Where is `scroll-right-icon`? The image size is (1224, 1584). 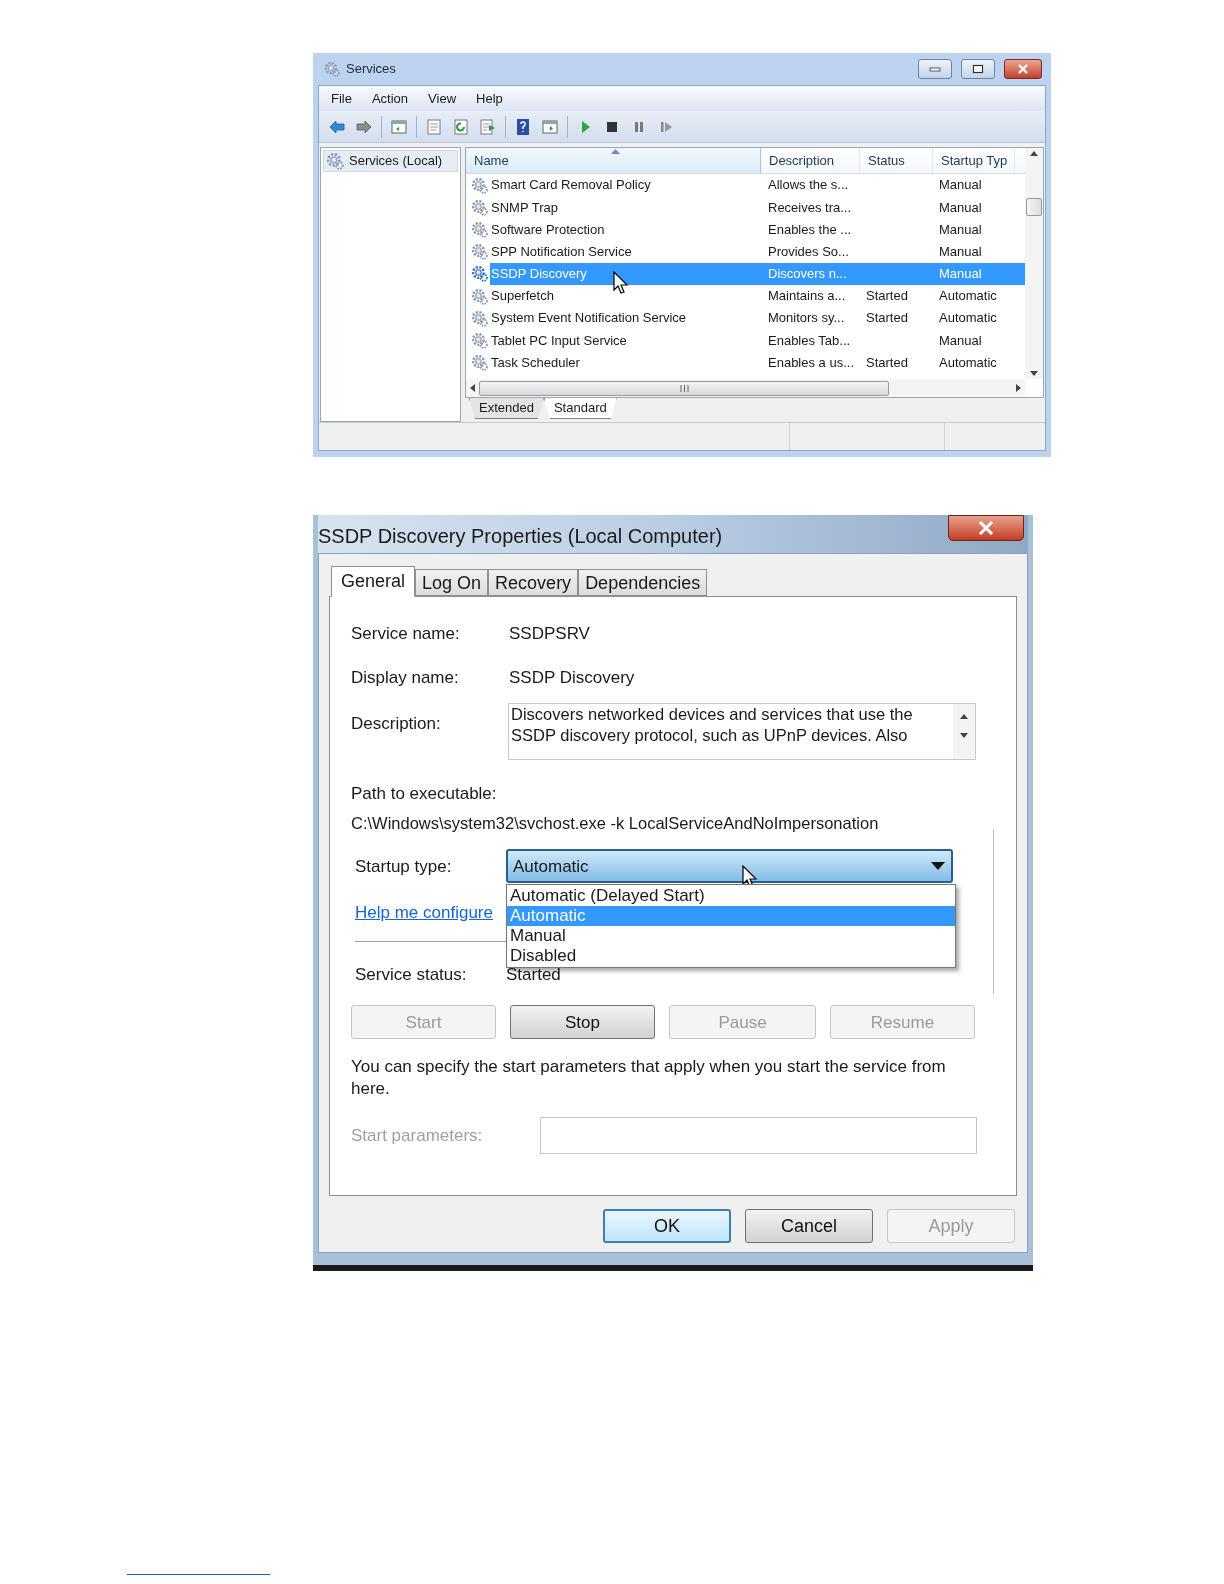 scroll-right-icon is located at coordinates (1018, 388).